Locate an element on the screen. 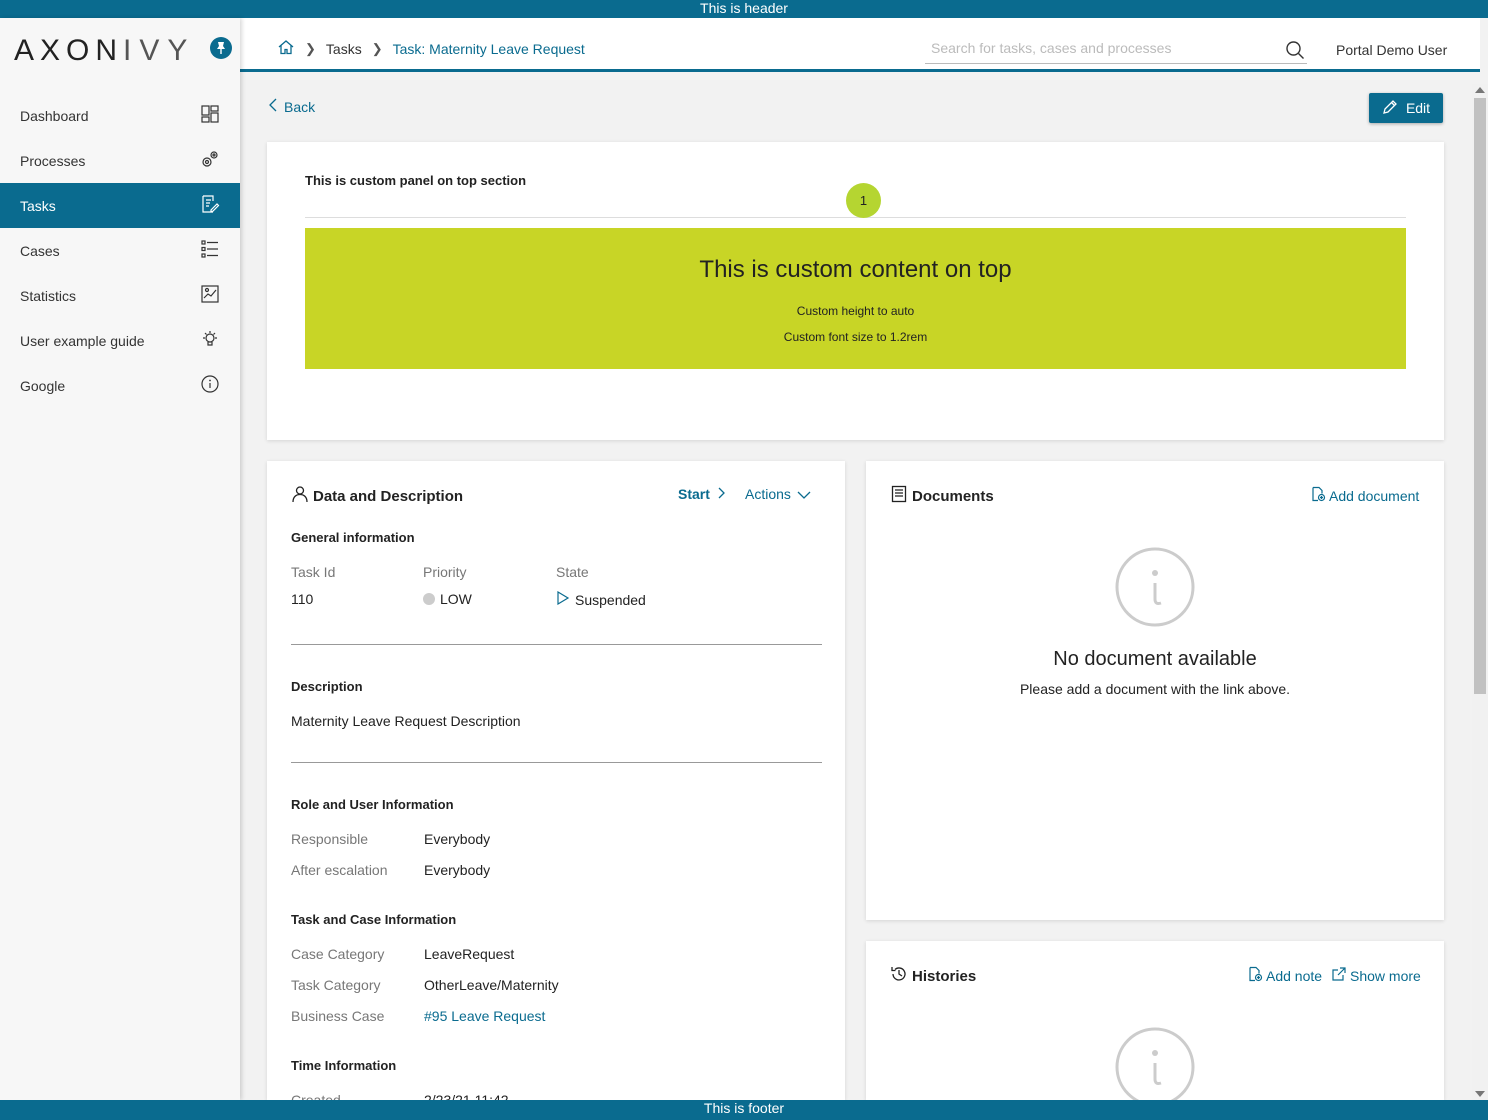  sidebar-item-google: Google is located at coordinates (120, 385).